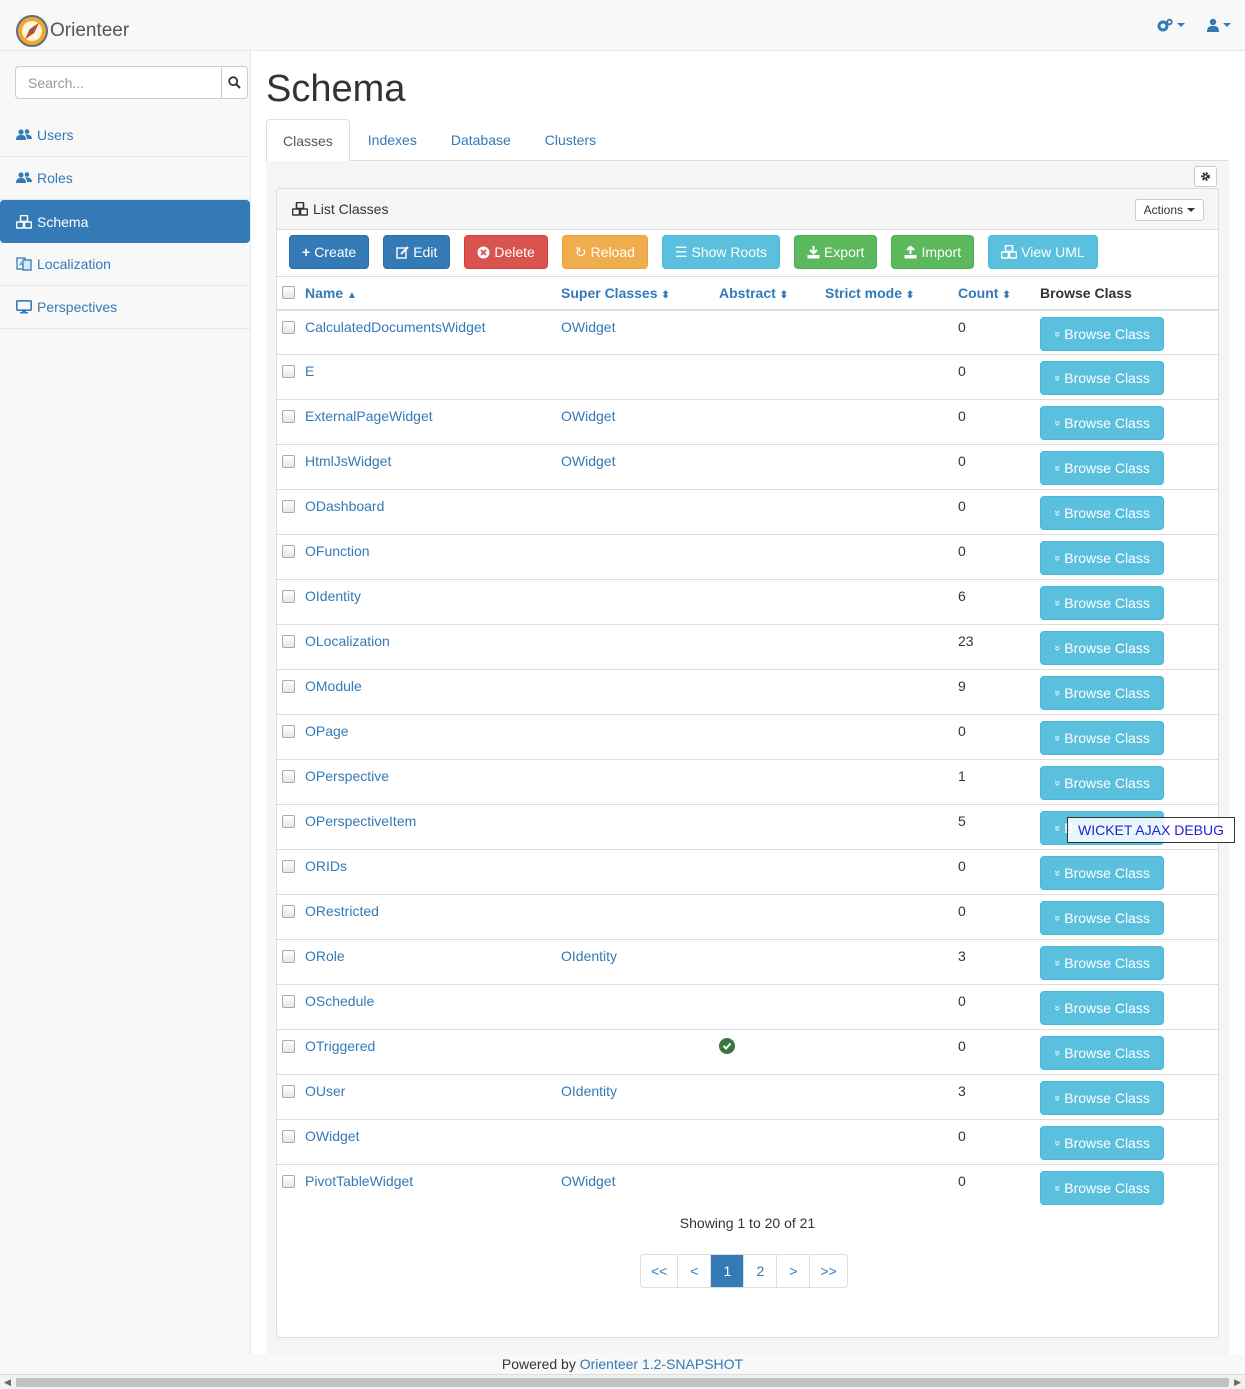 The height and width of the screenshot is (1389, 1245). Describe the element at coordinates (72, 31) in the screenshot. I see `brand: Orienteer` at that location.